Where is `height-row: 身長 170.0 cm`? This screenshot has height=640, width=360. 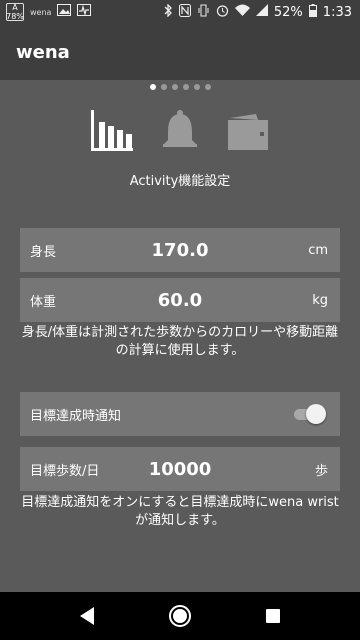 height-row: 身長 170.0 cm is located at coordinates (180, 250).